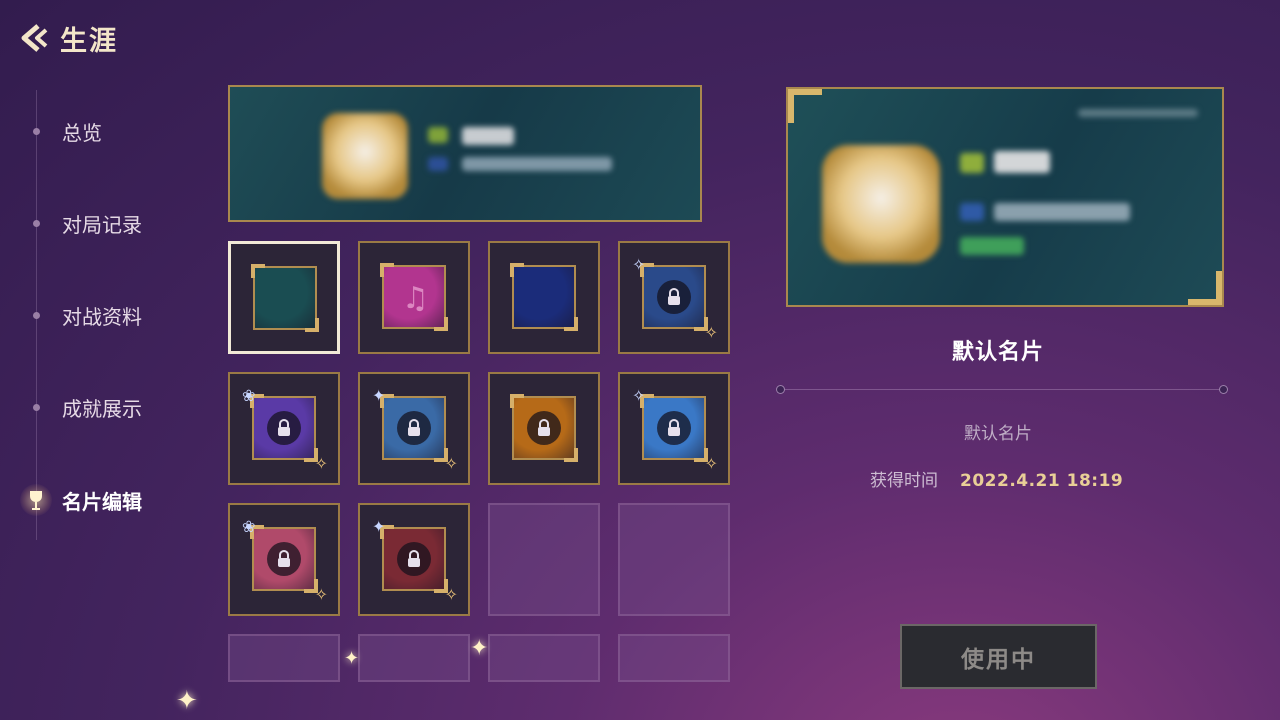  I want to click on obtain-time-value: 2022.4.21 18:19, so click(1042, 481).